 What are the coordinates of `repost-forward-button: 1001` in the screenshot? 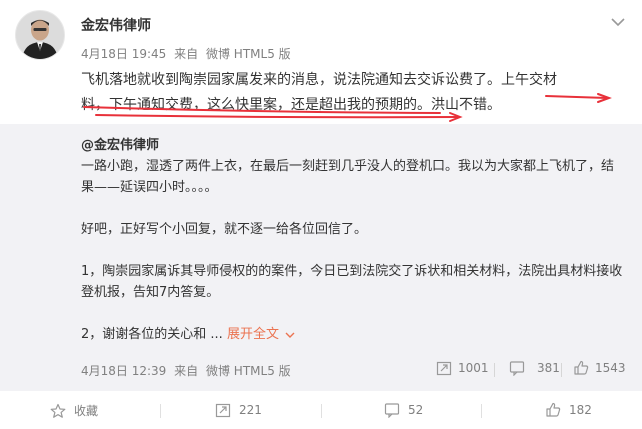 It's located at (462, 368).